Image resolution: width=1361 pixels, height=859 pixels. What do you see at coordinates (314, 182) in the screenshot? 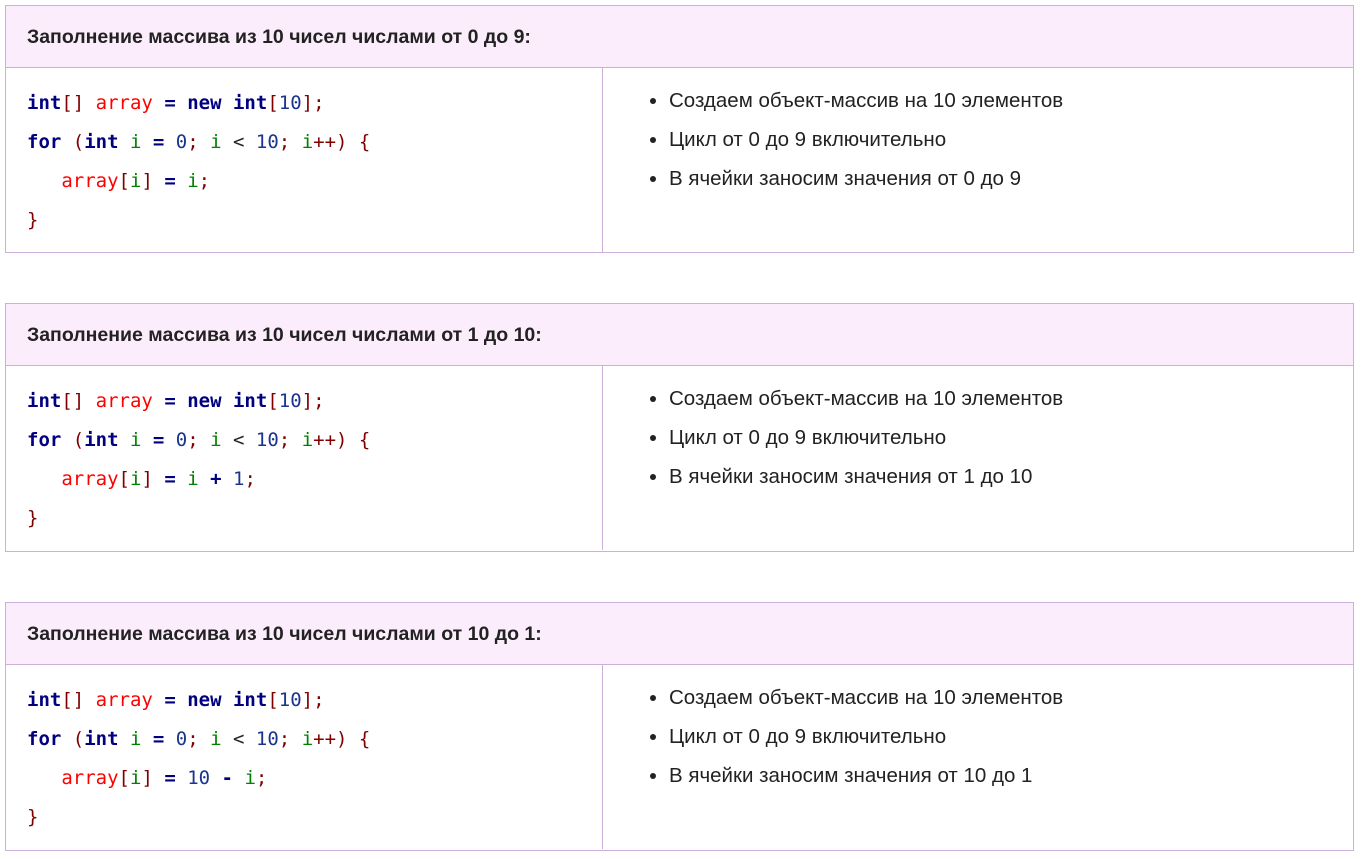
I see `code-line: array[i] = i;` at bounding box center [314, 182].